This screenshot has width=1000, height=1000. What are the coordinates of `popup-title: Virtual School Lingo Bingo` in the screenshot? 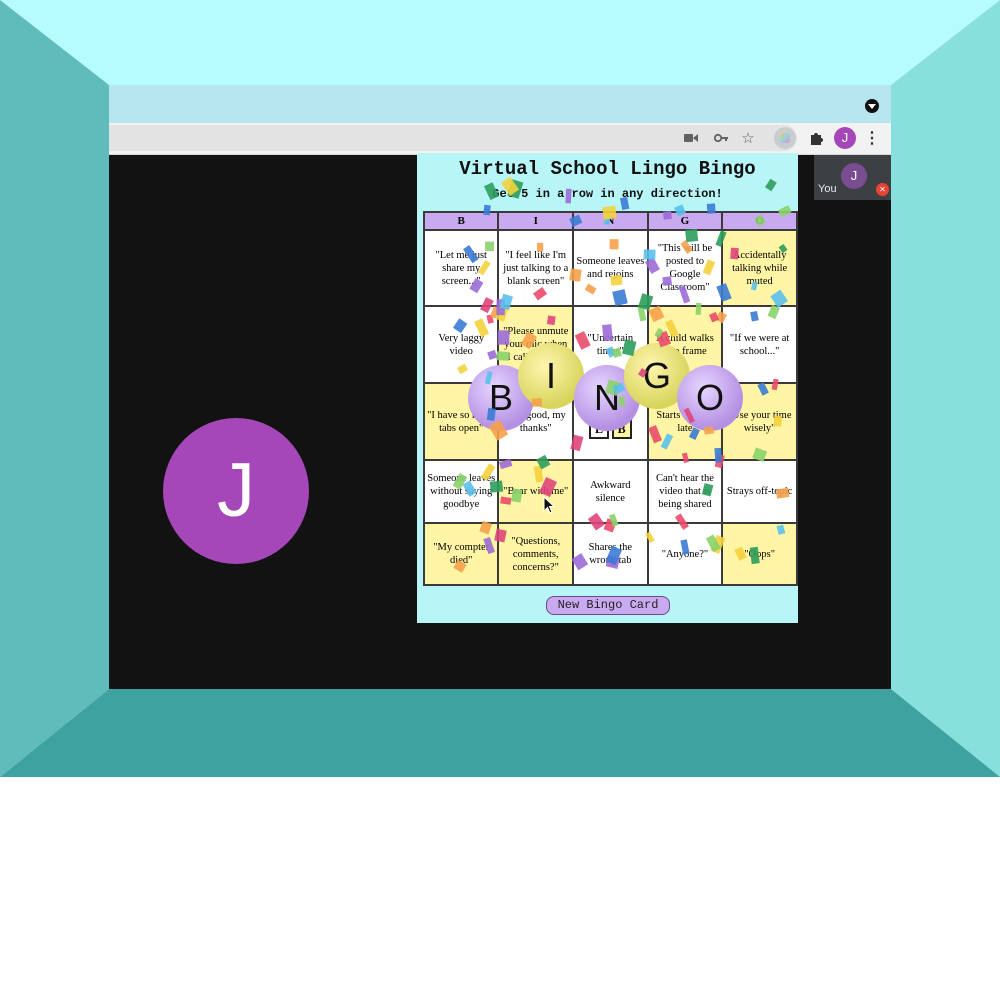 It's located at (607, 169).